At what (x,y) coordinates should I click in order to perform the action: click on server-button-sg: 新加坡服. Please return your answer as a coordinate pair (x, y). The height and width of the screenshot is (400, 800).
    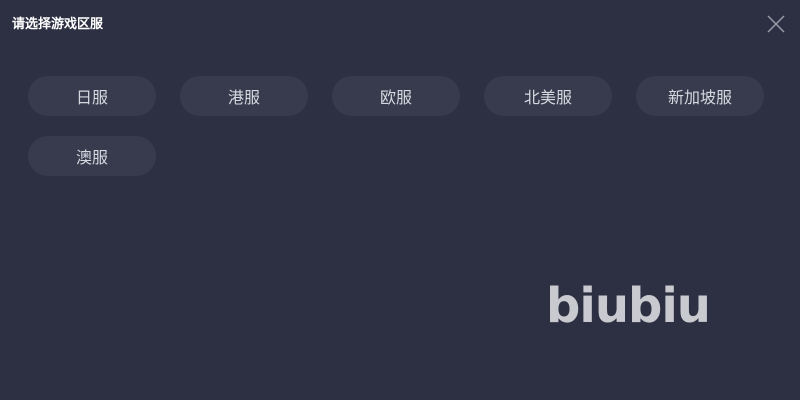
    Looking at the image, I should click on (700, 96).